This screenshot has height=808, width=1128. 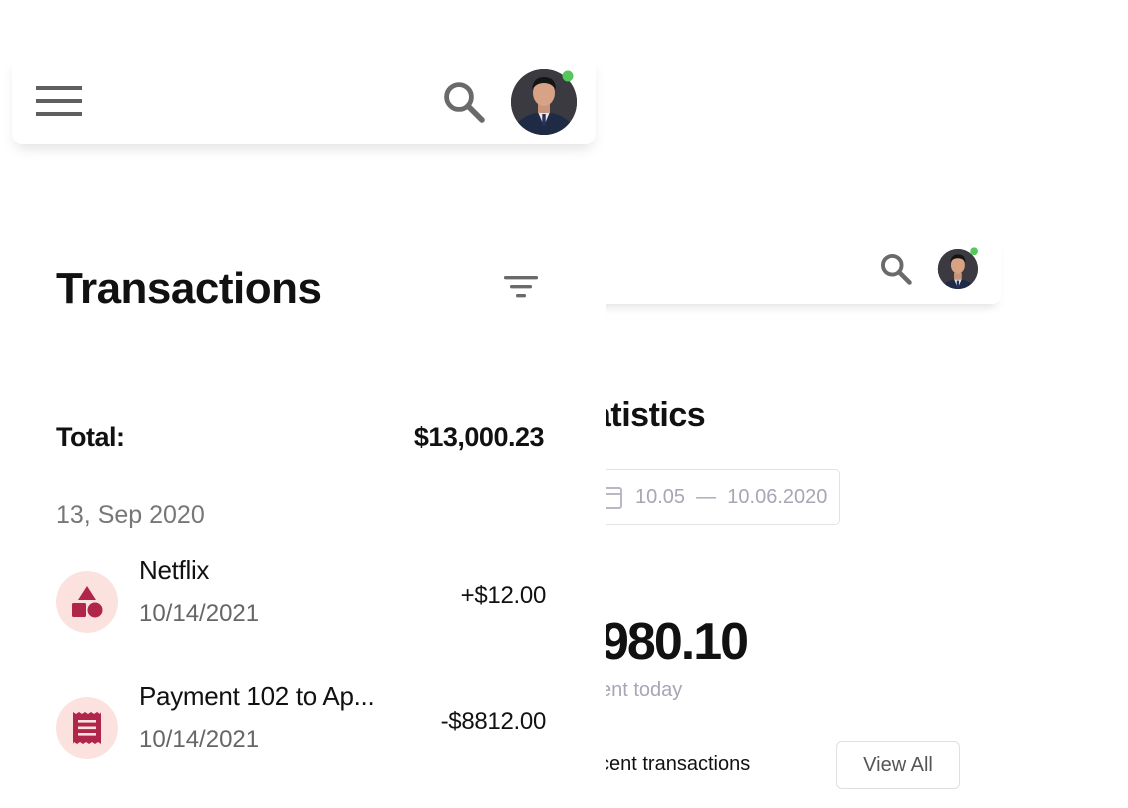 What do you see at coordinates (87, 602) in the screenshot?
I see `shapes-icon` at bounding box center [87, 602].